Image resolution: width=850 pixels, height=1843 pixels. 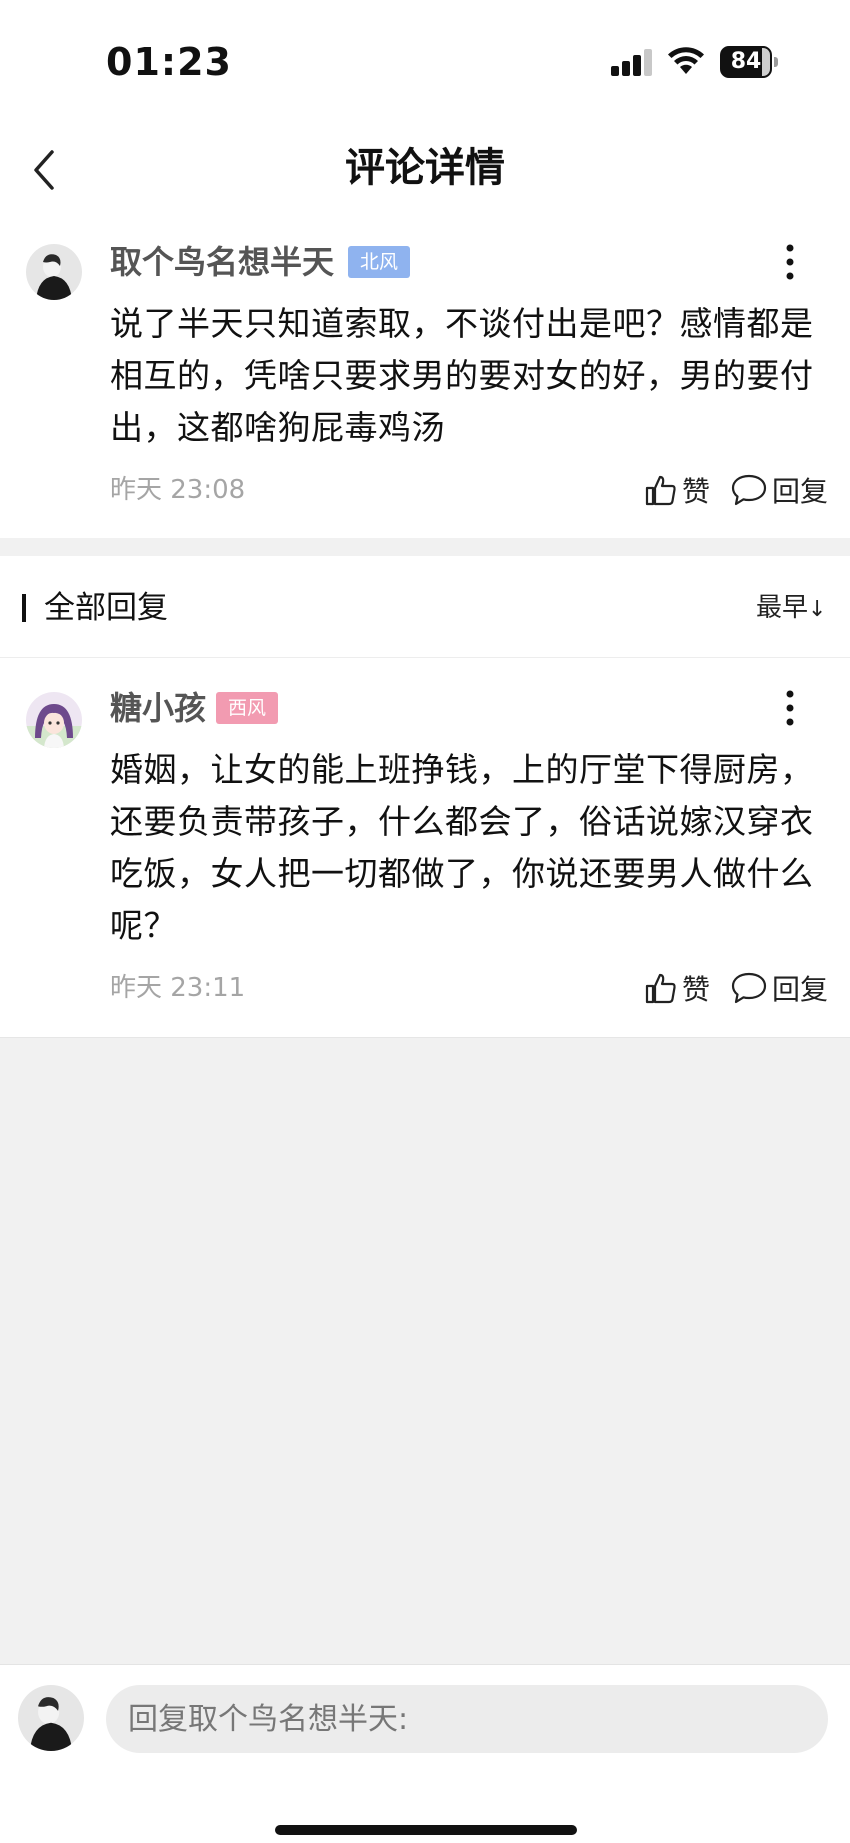 I want to click on user-tag: 北风, so click(x=379, y=262).